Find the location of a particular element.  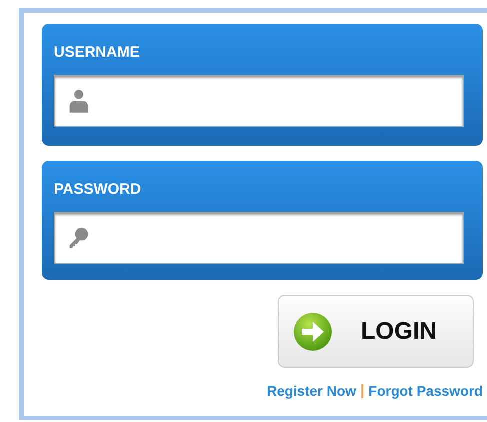

key-icon is located at coordinates (79, 238).